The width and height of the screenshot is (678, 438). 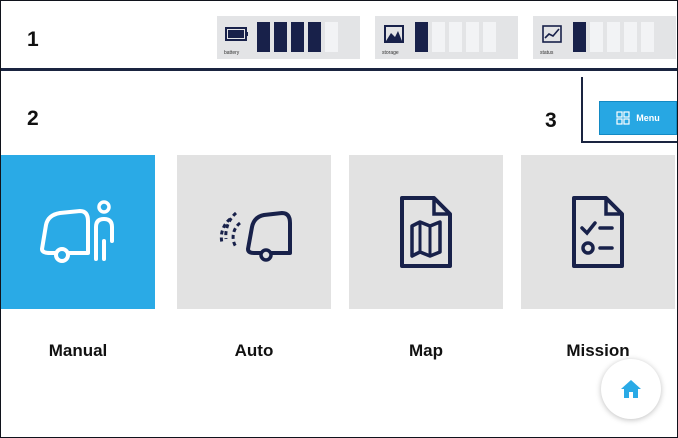 I want to click on battery-icon, so click(x=236, y=34).